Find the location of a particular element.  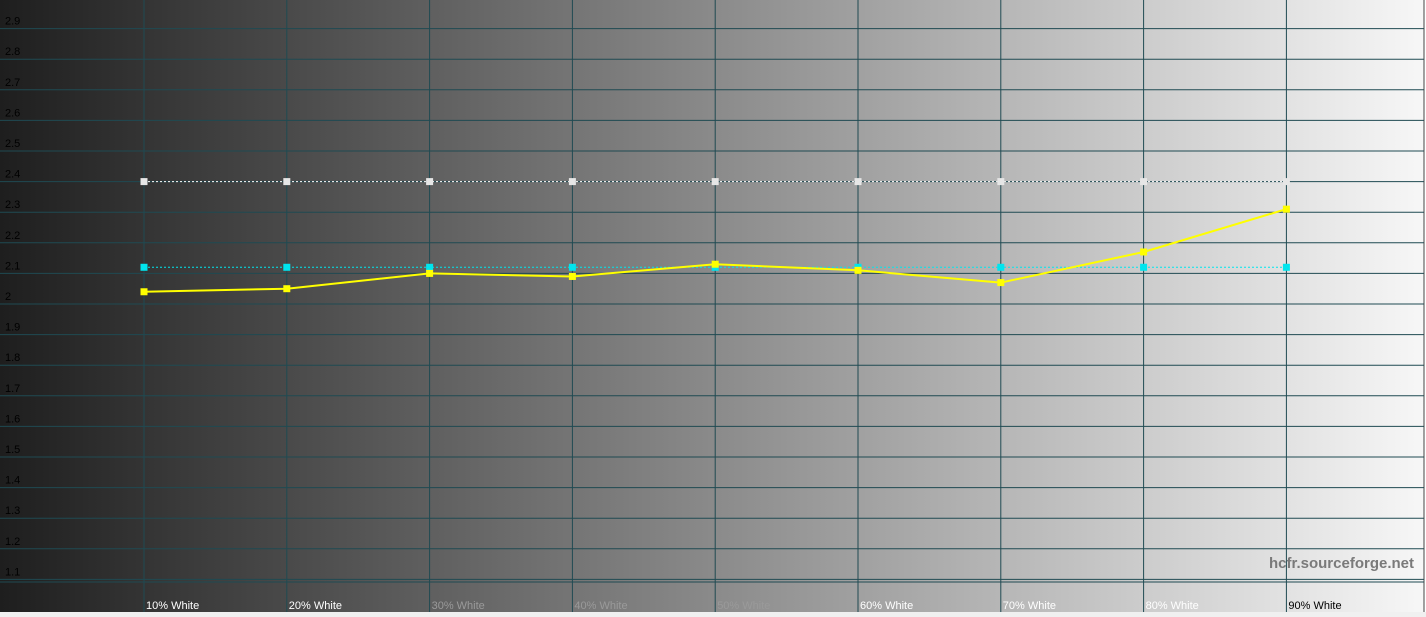

y-tick-label: 2 is located at coordinates (8, 297).